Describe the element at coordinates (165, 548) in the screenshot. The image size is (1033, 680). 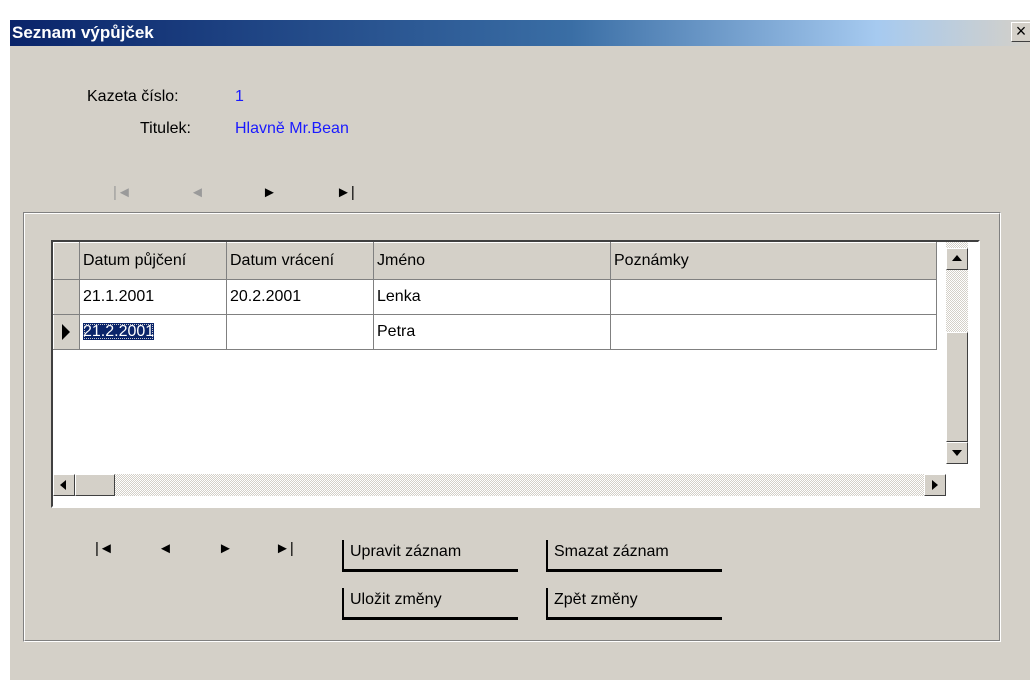
I see `prev-record-button: ◄` at that location.